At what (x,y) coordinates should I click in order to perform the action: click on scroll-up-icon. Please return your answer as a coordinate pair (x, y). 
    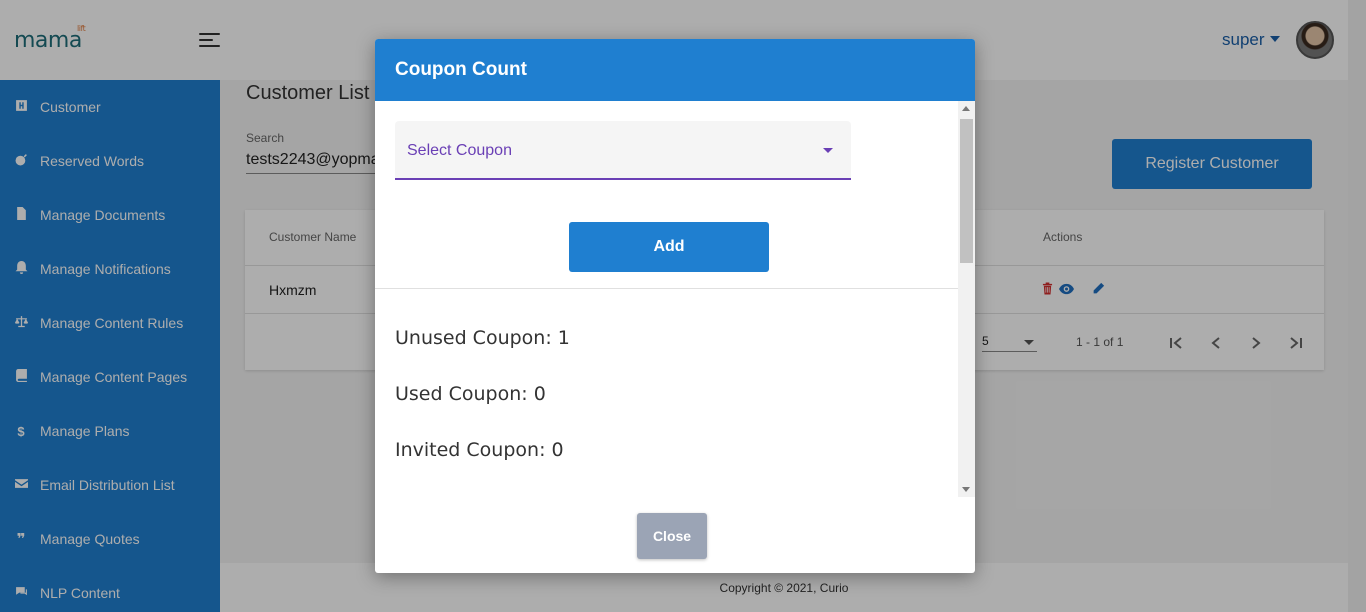
    Looking at the image, I should click on (966, 108).